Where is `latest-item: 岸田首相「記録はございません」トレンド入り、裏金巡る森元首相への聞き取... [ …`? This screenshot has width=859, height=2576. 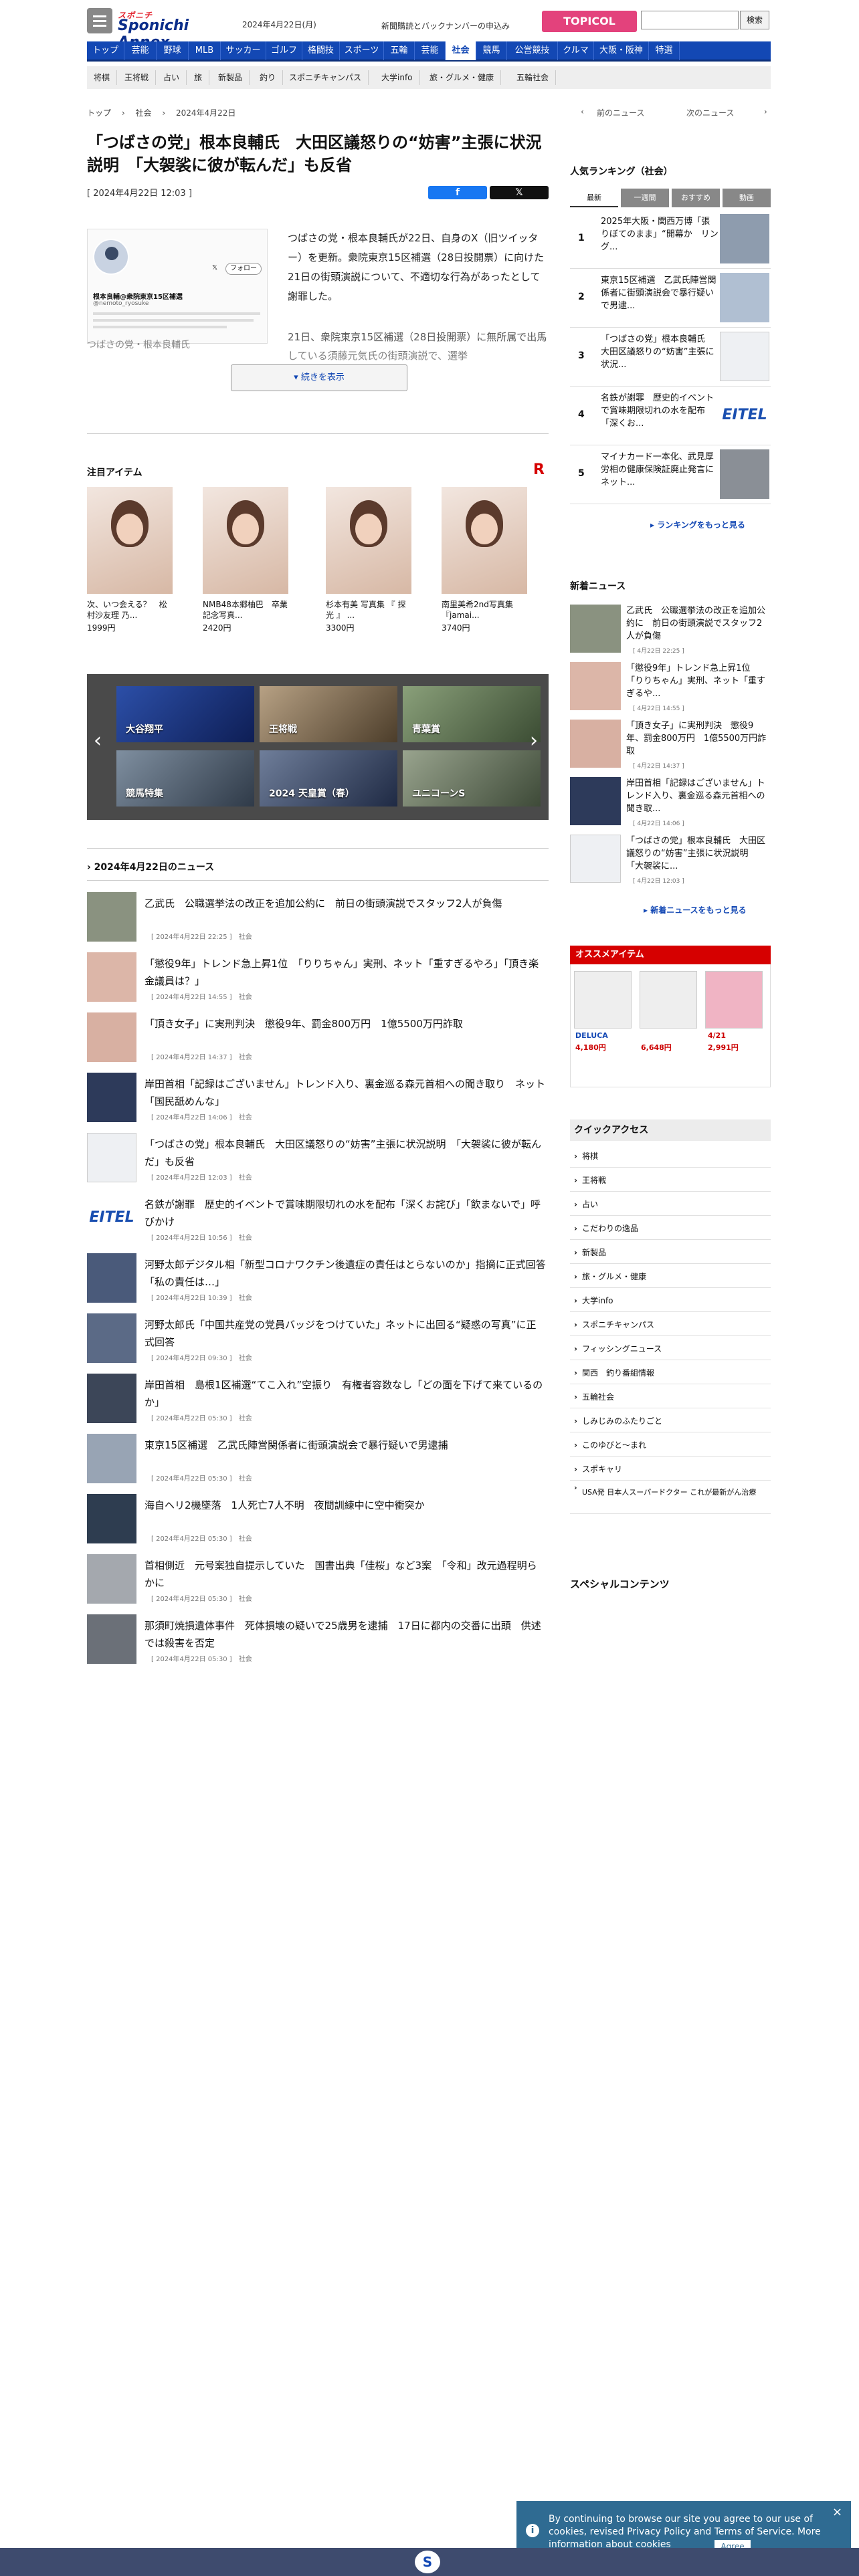 latest-item: 岸田首相「記録はございません」トレンド入り、裏金巡る森元首相への聞き取... [ … is located at coordinates (671, 804).